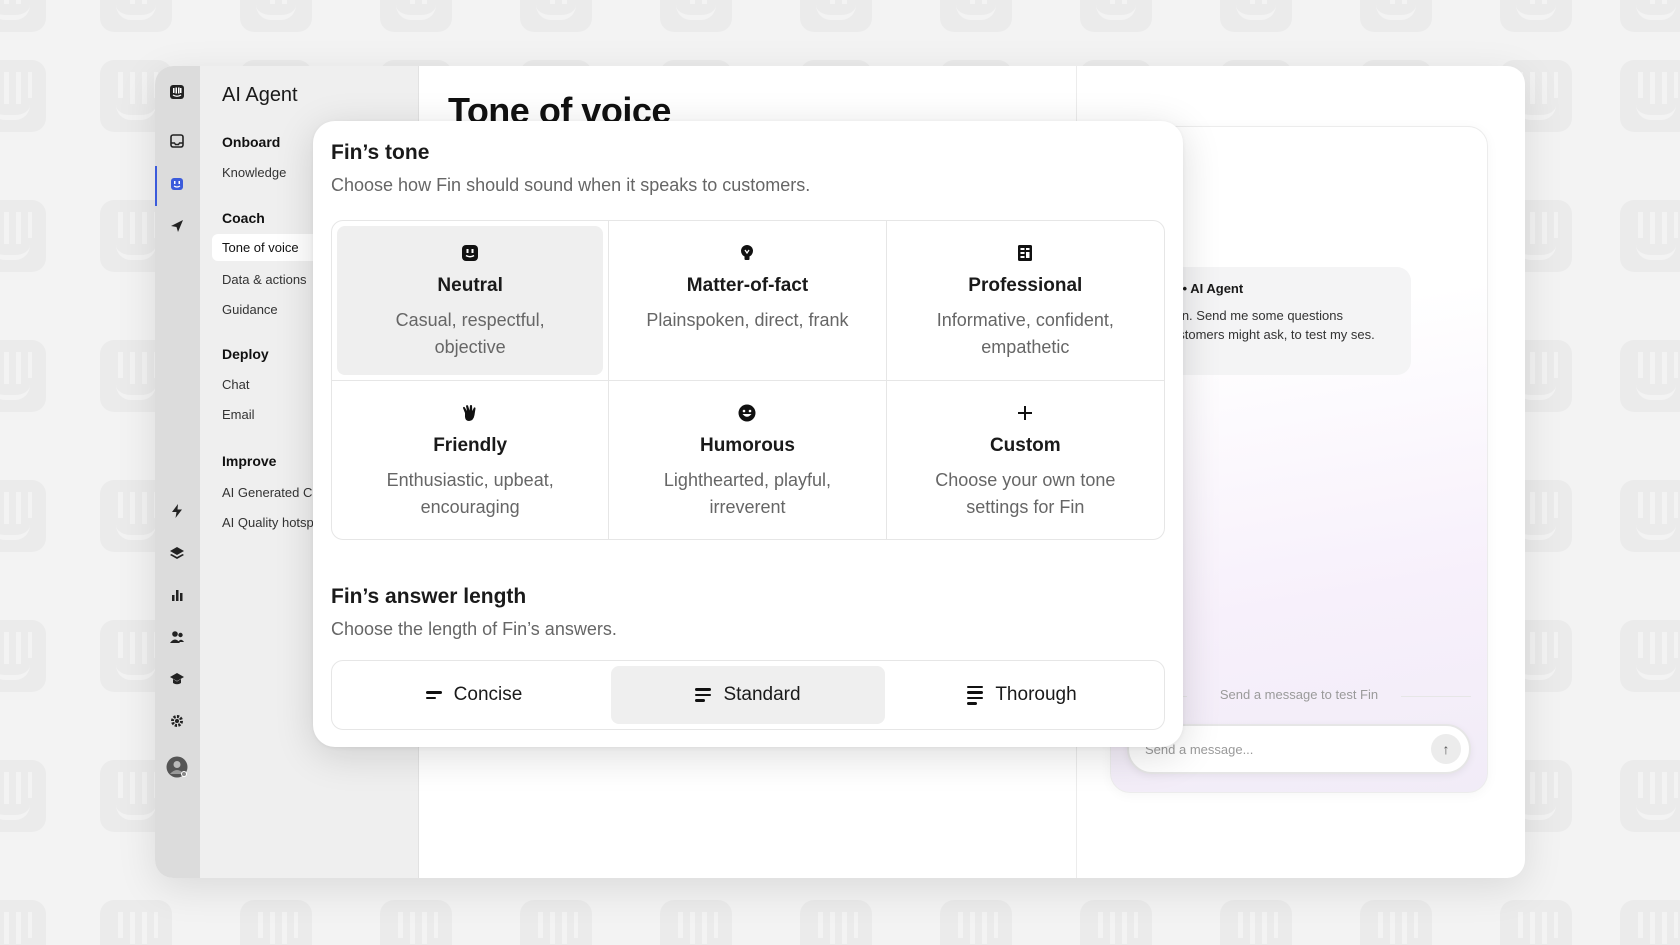 Image resolution: width=1680 pixels, height=945 pixels. What do you see at coordinates (177, 767) in the screenshot?
I see `avatar` at bounding box center [177, 767].